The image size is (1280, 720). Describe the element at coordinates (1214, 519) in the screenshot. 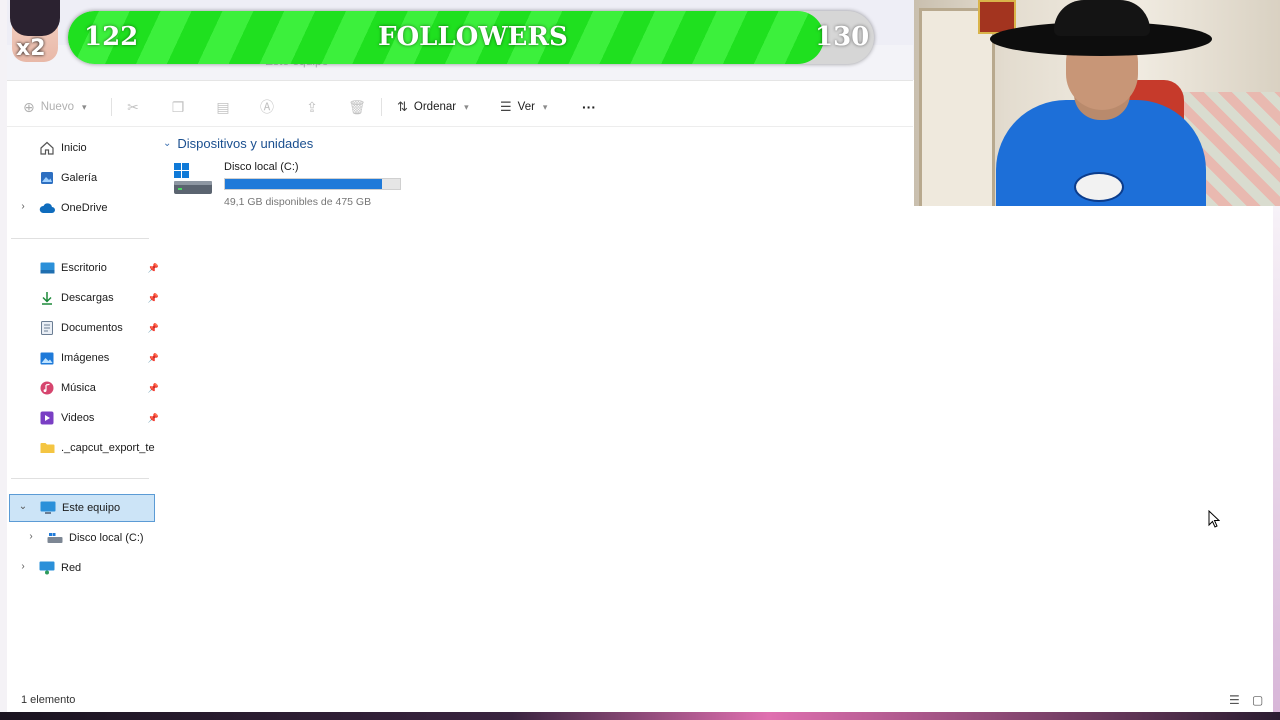

I see `mouse-cursor-icon` at that location.